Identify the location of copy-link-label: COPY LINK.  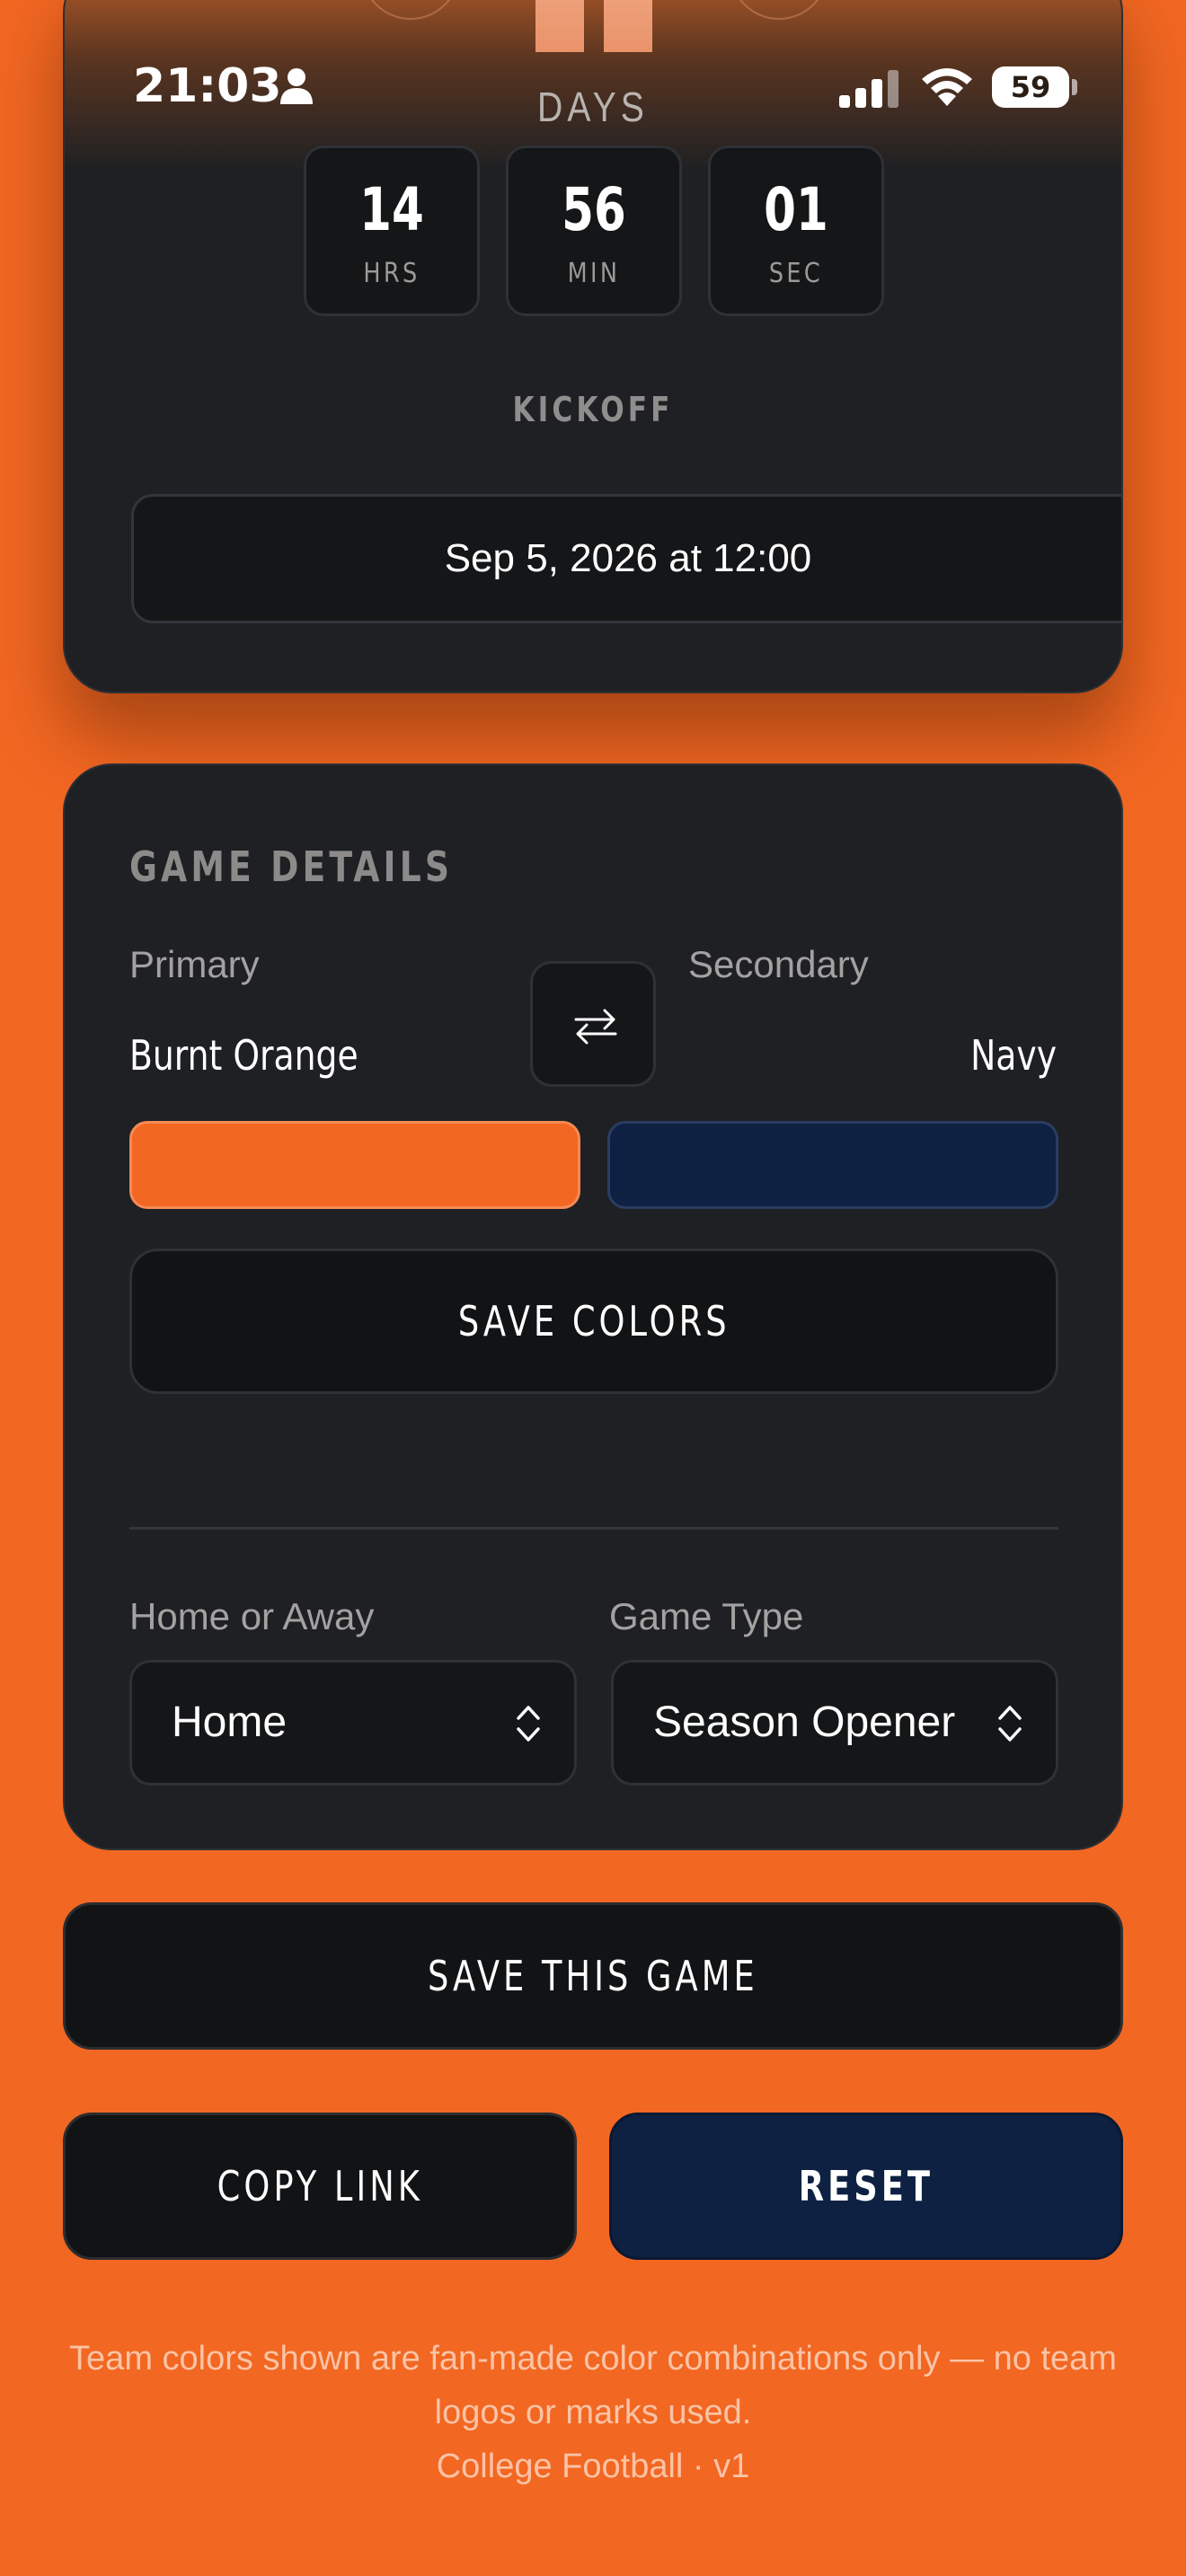
(320, 2186).